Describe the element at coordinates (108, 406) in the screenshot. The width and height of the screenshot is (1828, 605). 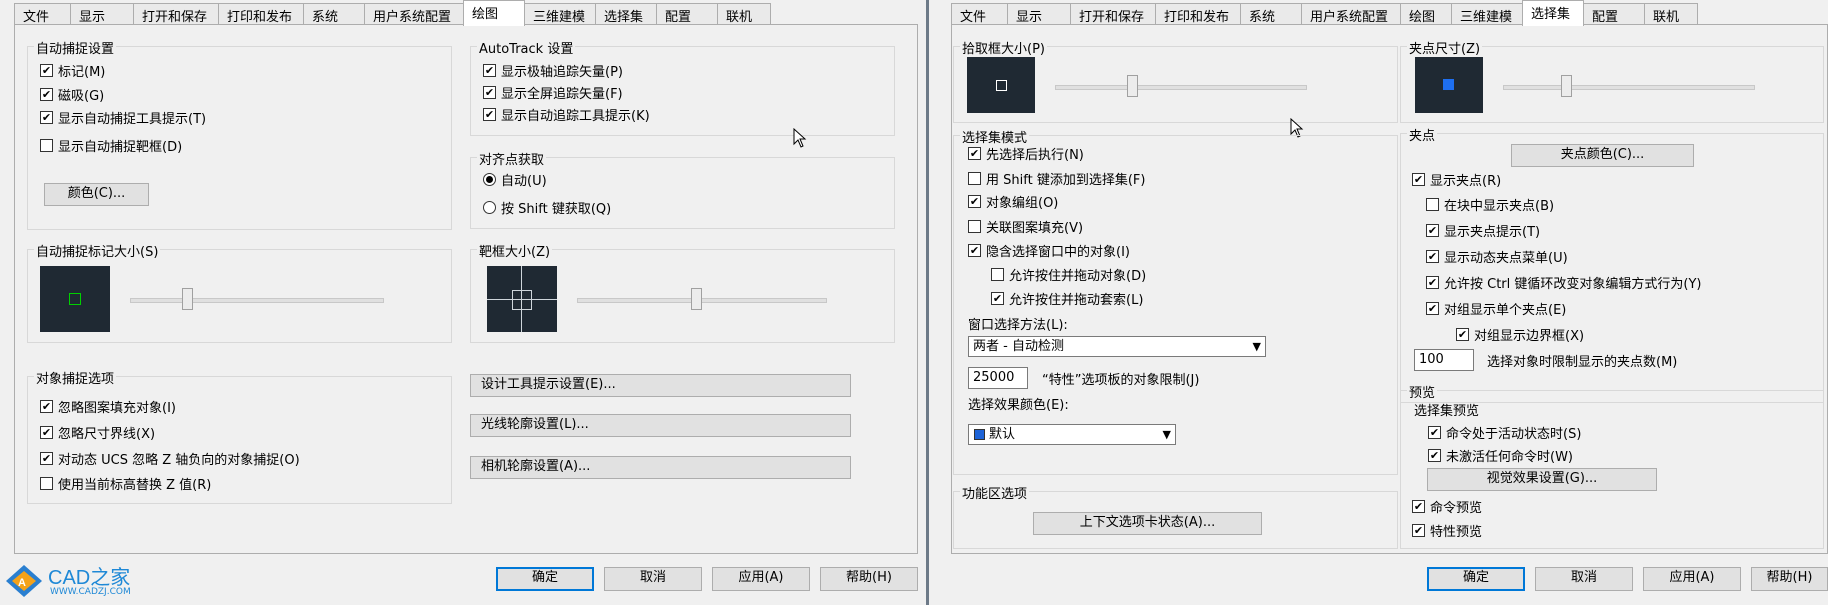
I see `ignore-hatch-checkbox: ✔ 忽略图案填充对象(I)` at that location.